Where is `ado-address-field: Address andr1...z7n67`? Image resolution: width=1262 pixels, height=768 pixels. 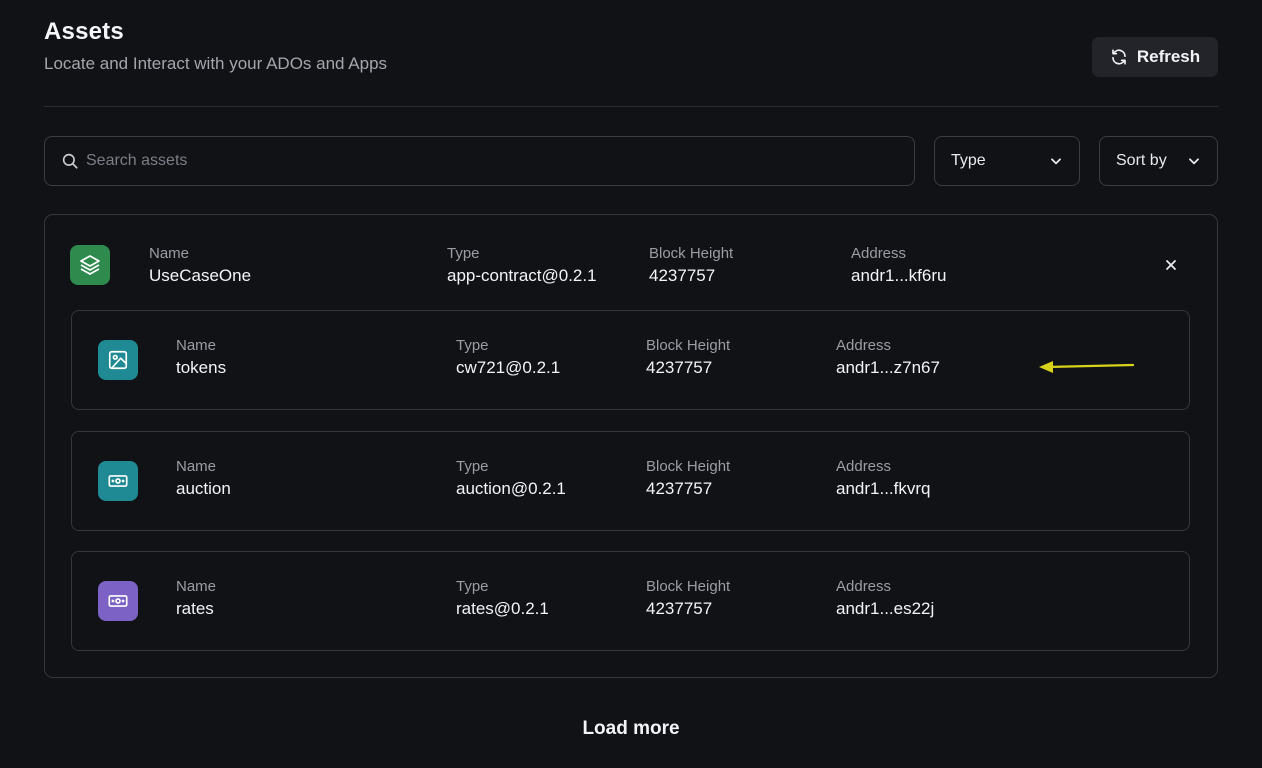 ado-address-field: Address andr1...z7n67 is located at coordinates (888, 358).